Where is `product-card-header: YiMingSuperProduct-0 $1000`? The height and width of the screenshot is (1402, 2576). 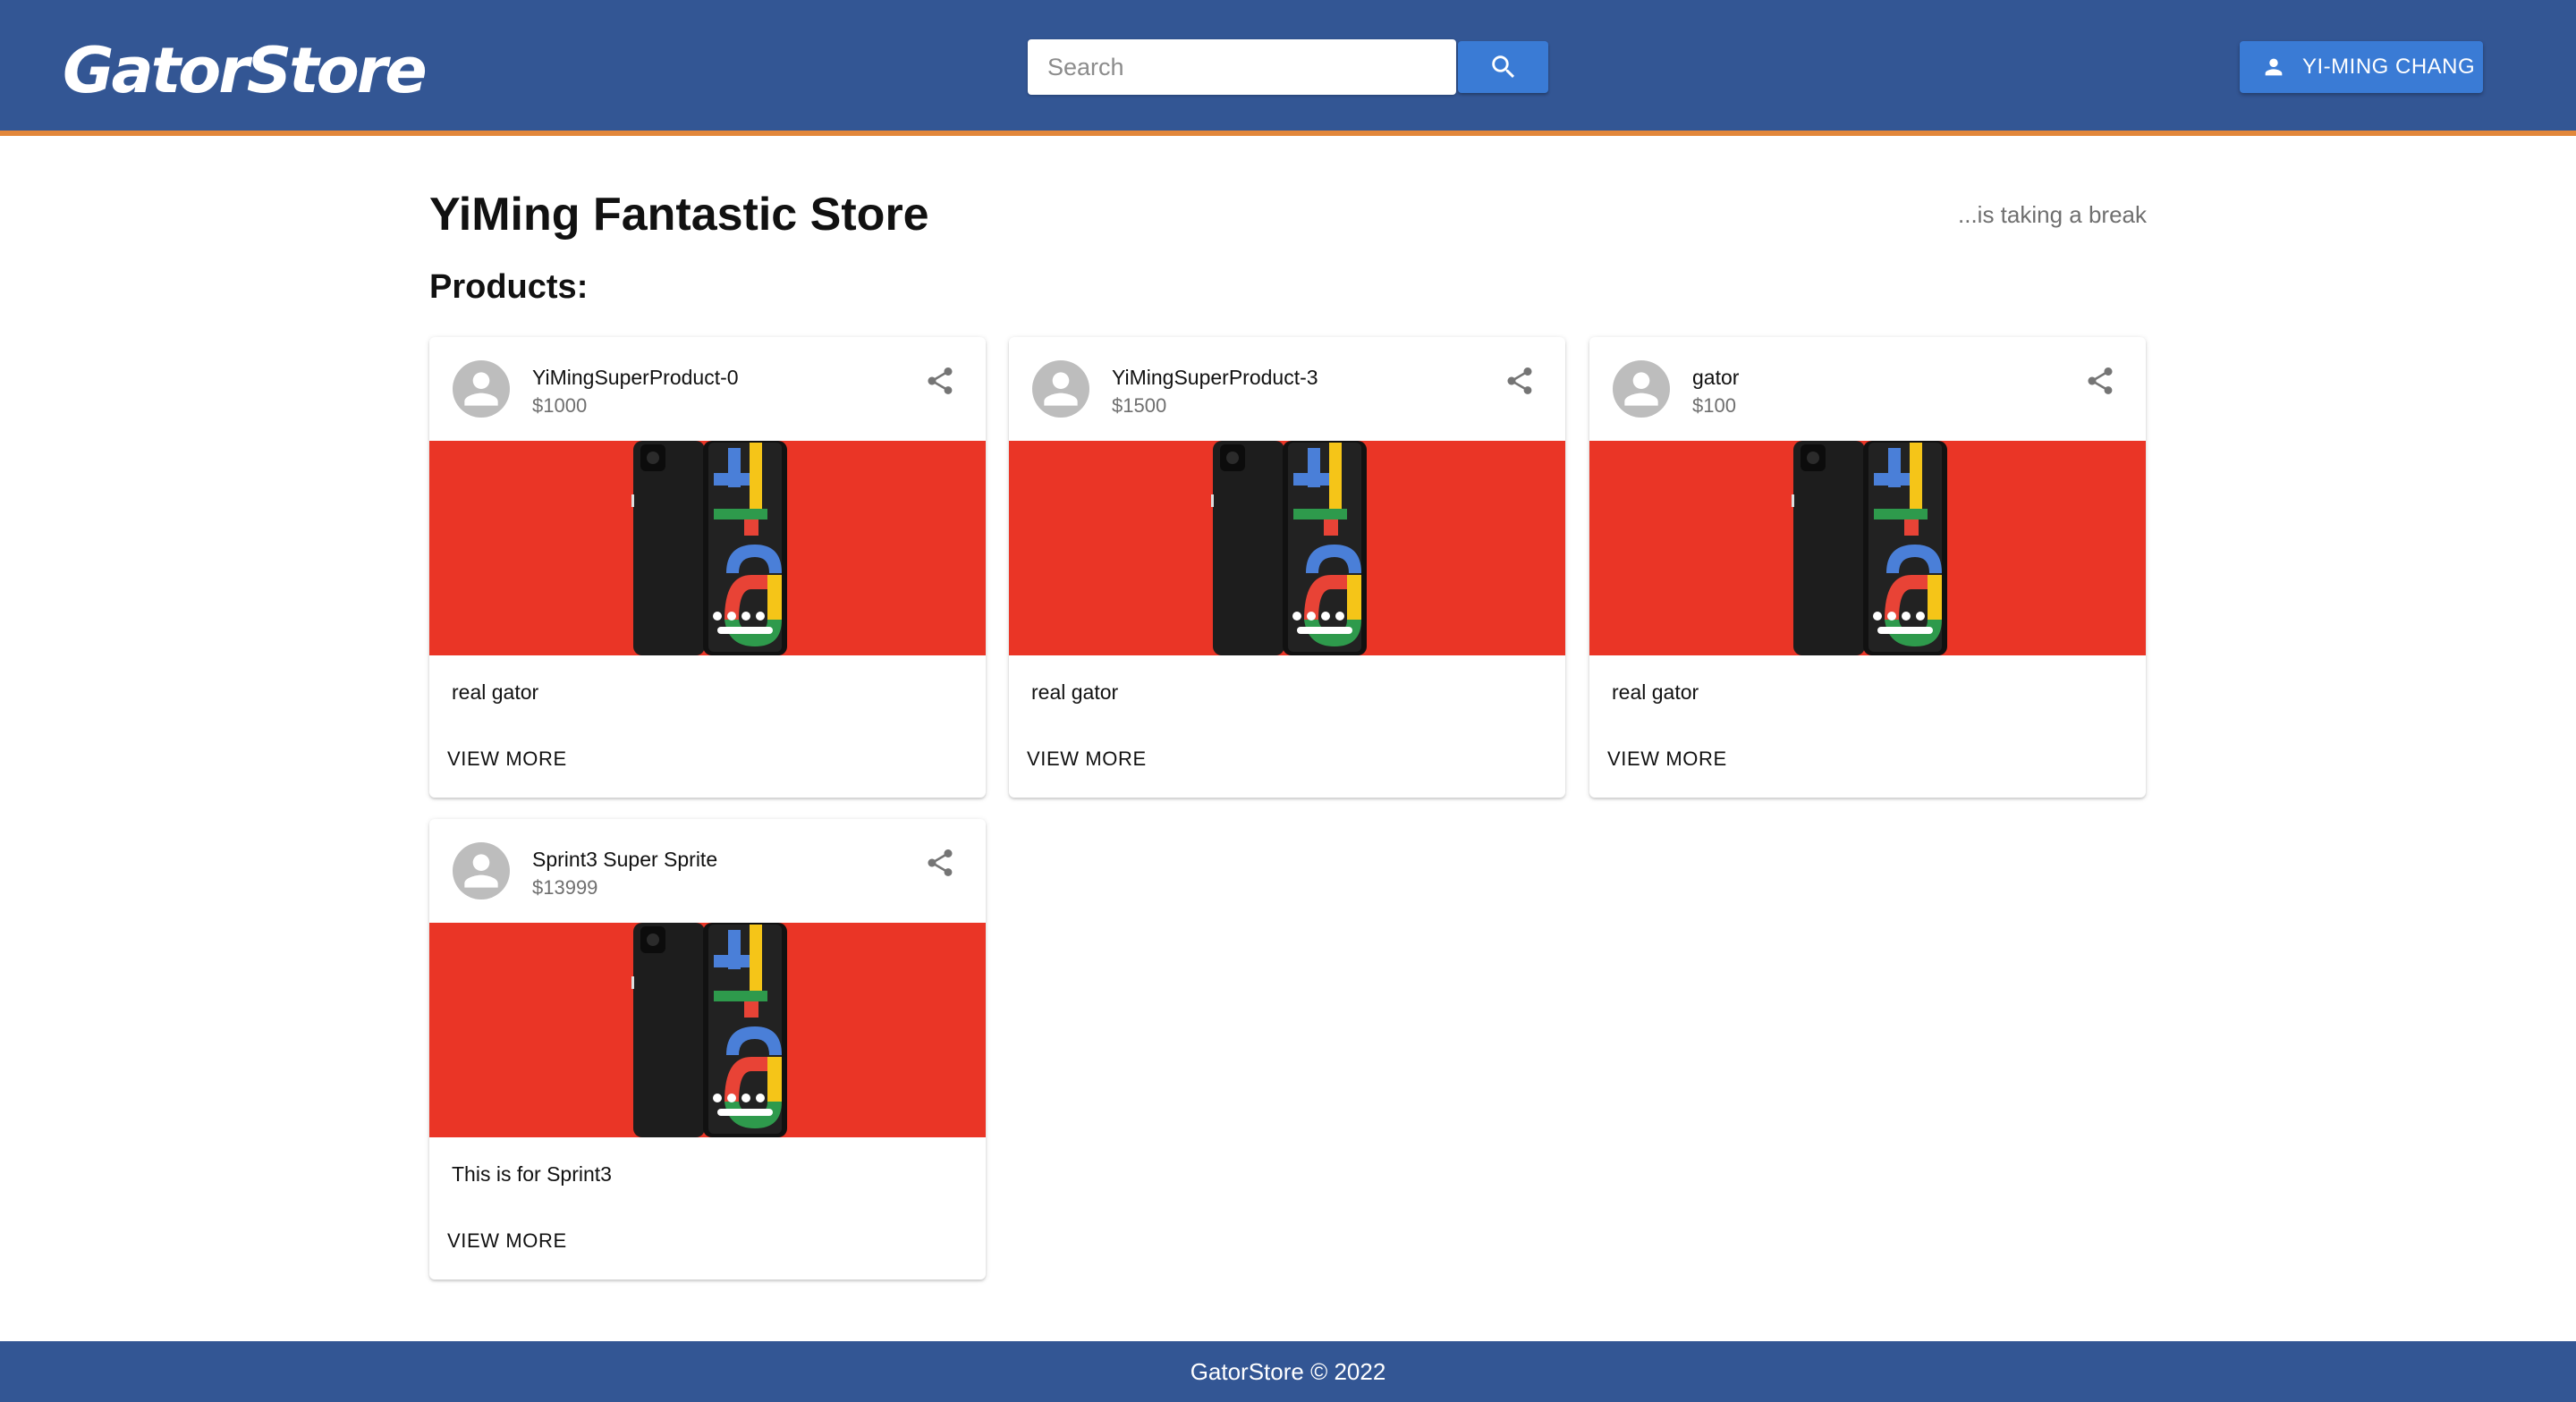 product-card-header: YiMingSuperProduct-0 $1000 is located at coordinates (707, 389).